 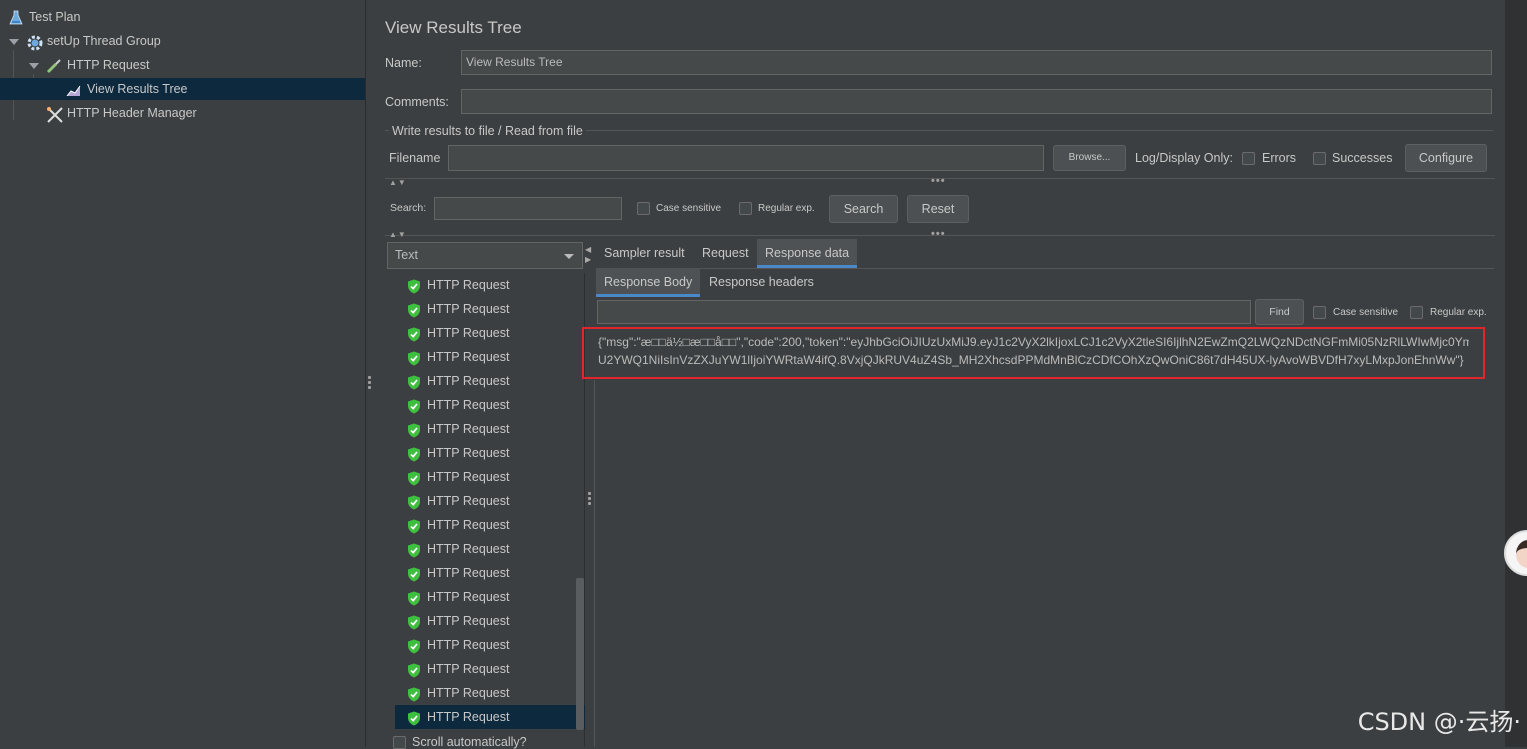 What do you see at coordinates (97, 65) in the screenshot?
I see `tree-item-http-request: HTTP Request` at bounding box center [97, 65].